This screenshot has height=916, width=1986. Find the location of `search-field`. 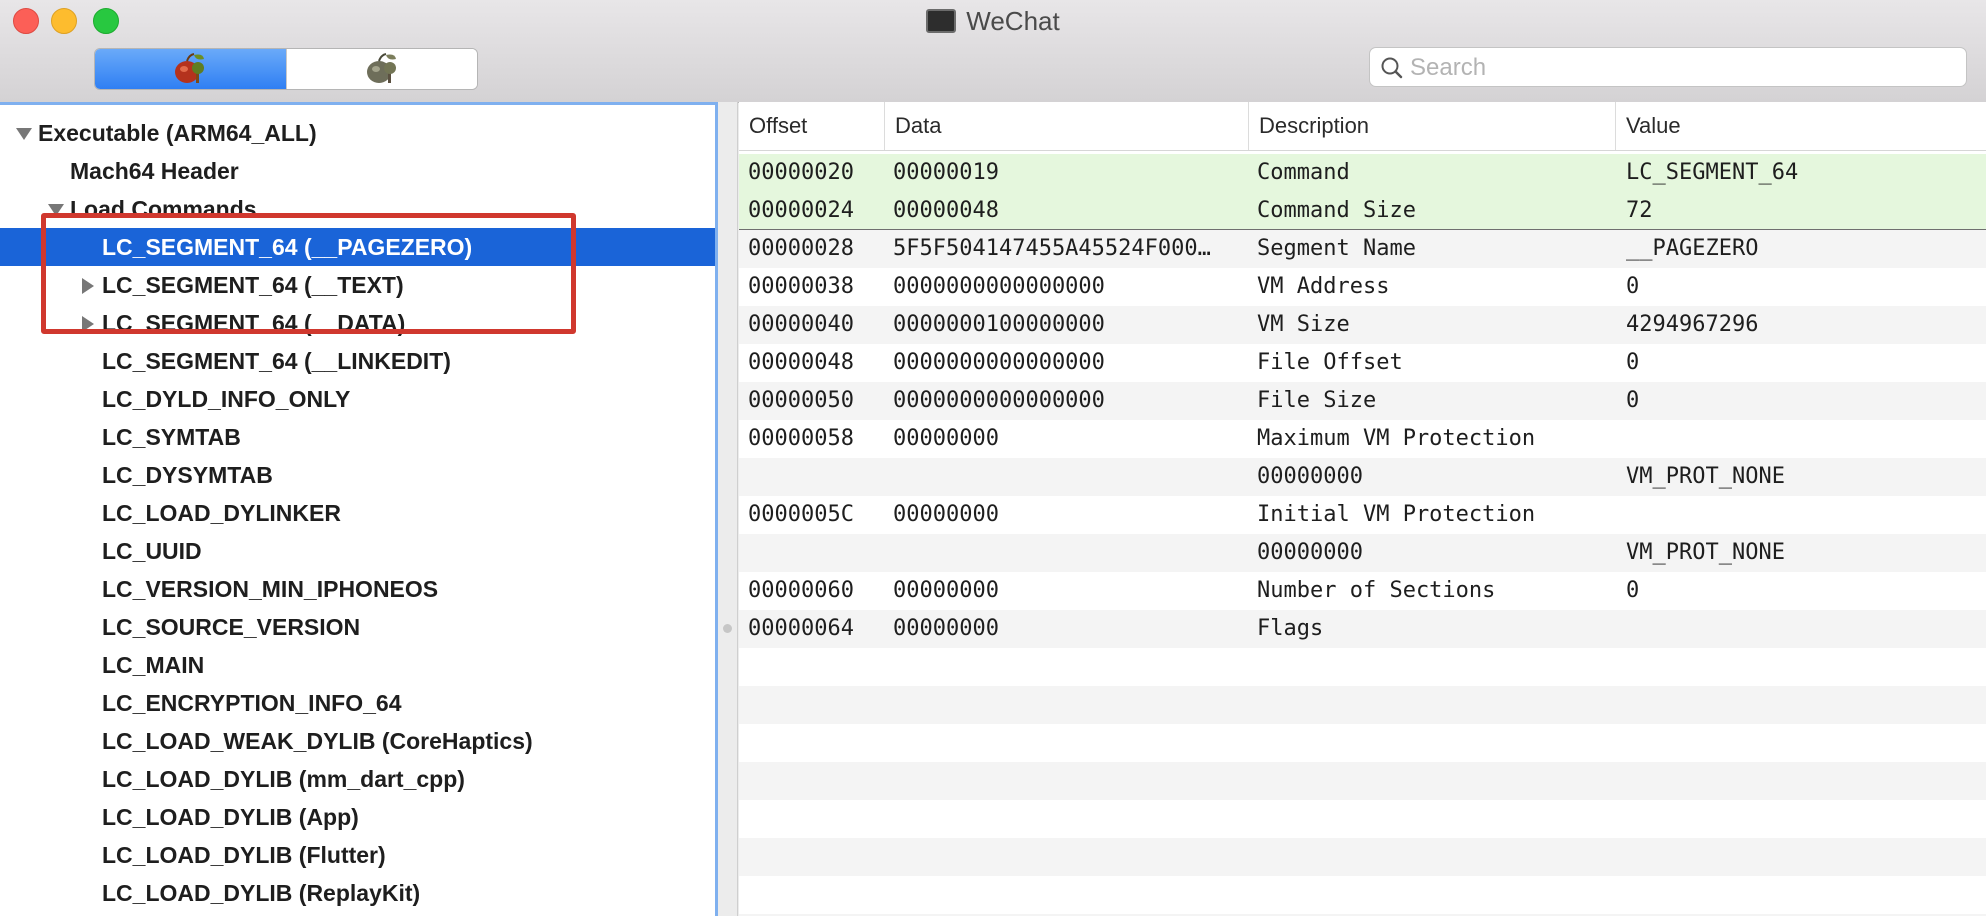

search-field is located at coordinates (1668, 67).